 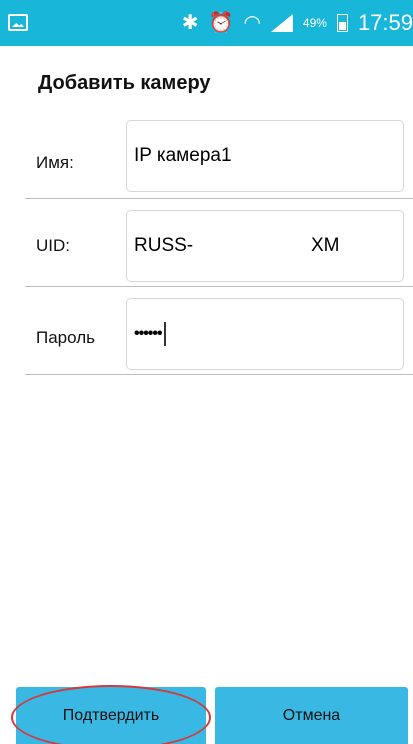 I want to click on password-label: Пароль, so click(x=65, y=337).